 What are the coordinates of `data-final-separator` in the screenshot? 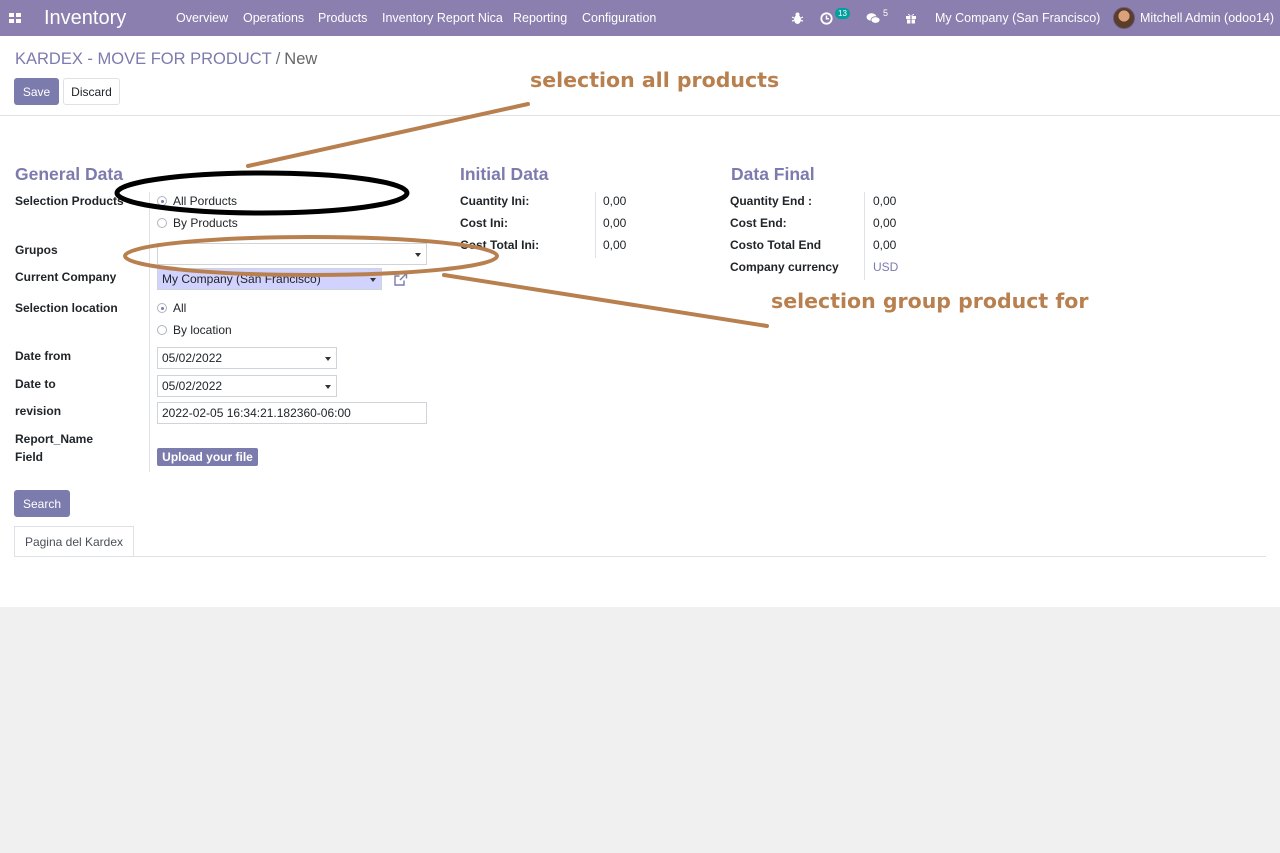 It's located at (864, 236).